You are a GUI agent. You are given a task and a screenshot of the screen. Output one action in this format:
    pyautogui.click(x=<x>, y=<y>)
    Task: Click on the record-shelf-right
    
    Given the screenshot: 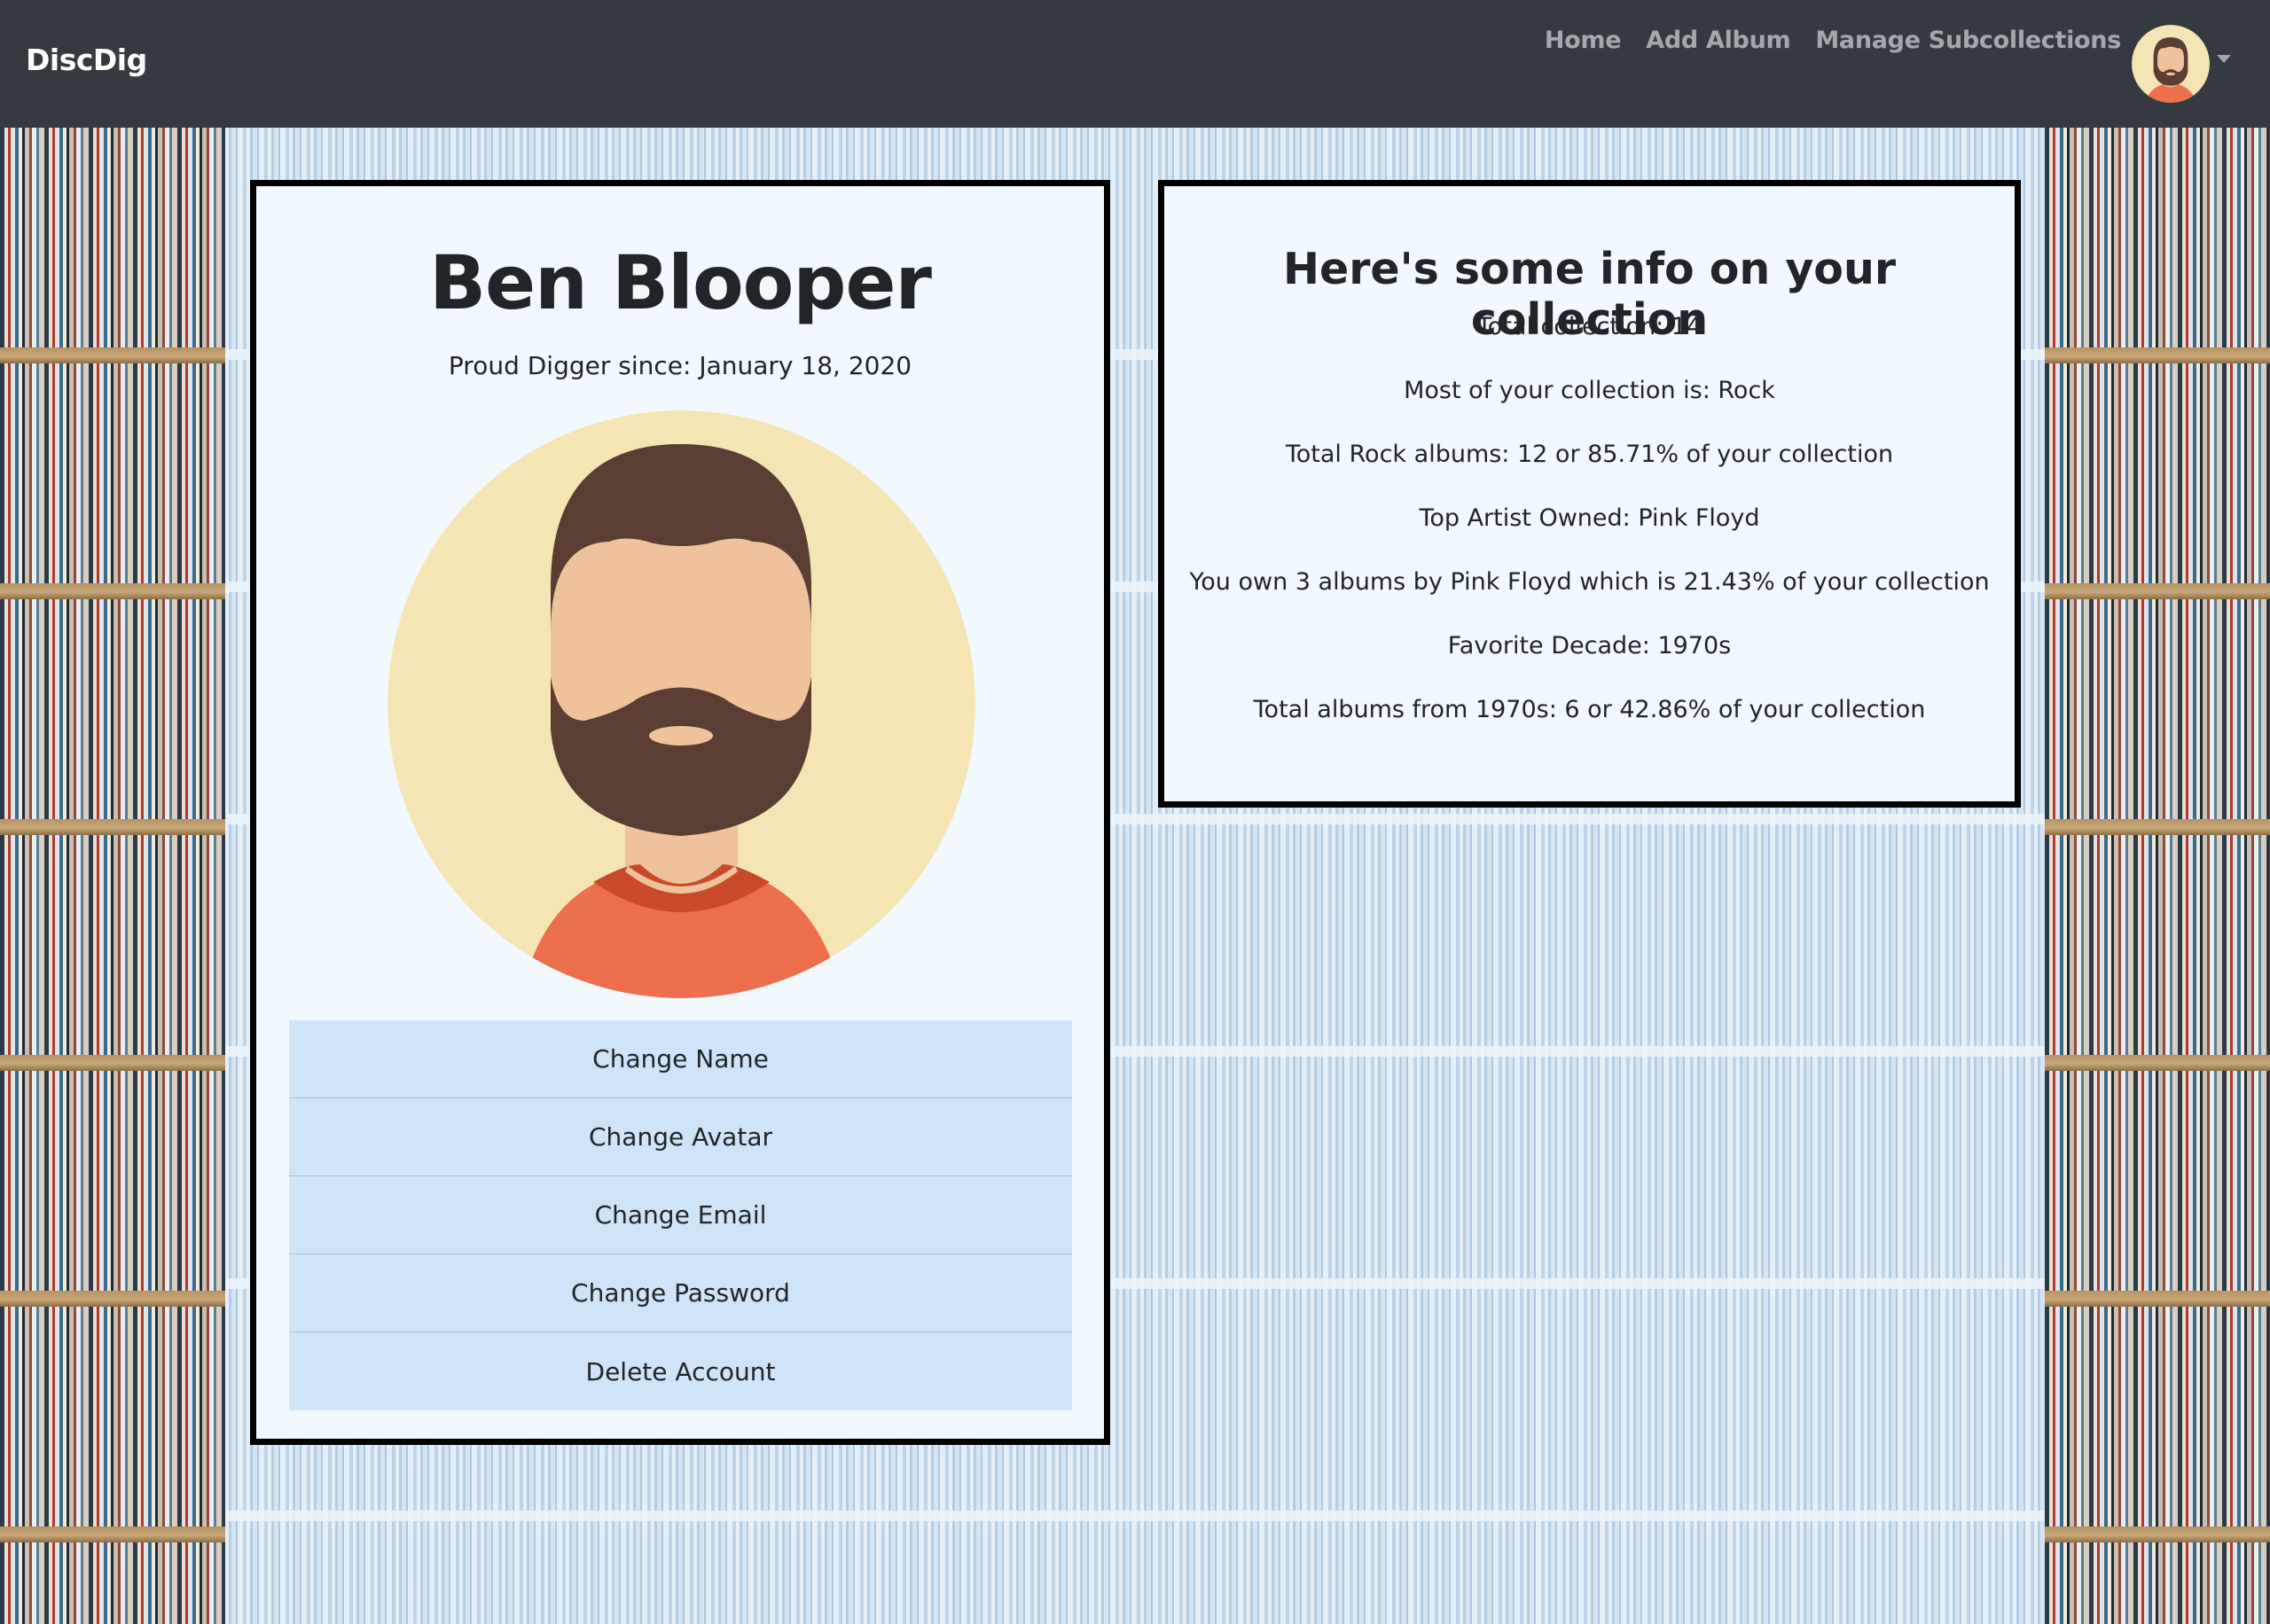 What is the action you would take?
    pyautogui.click(x=2158, y=876)
    